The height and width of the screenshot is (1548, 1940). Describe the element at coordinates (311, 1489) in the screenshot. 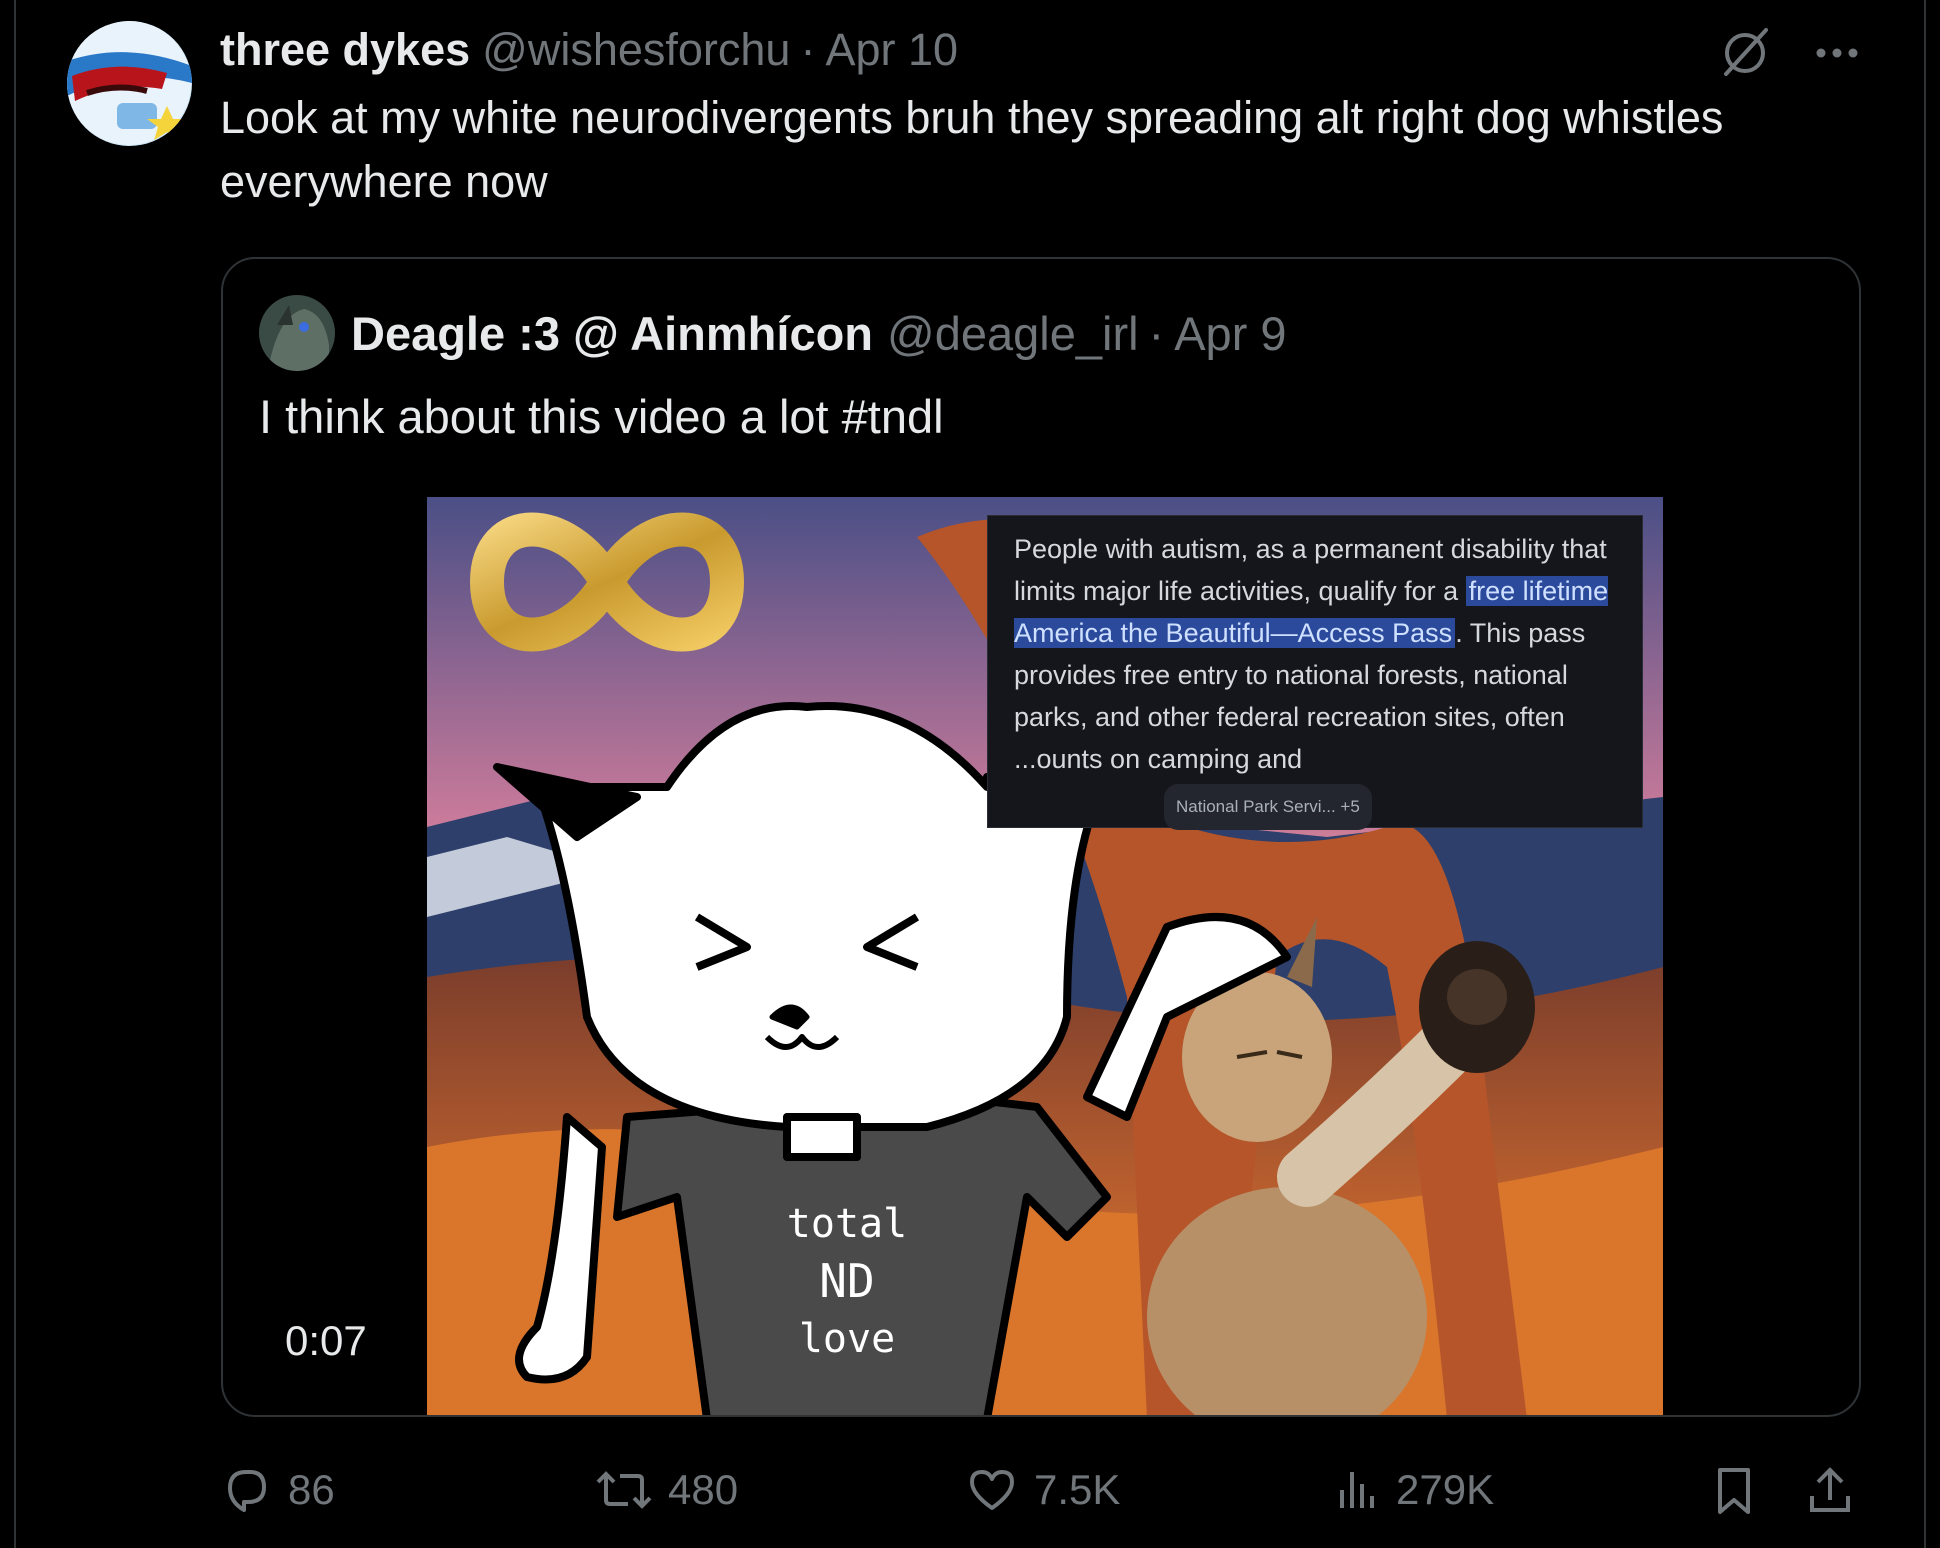

I see `reply-count: 86` at that location.